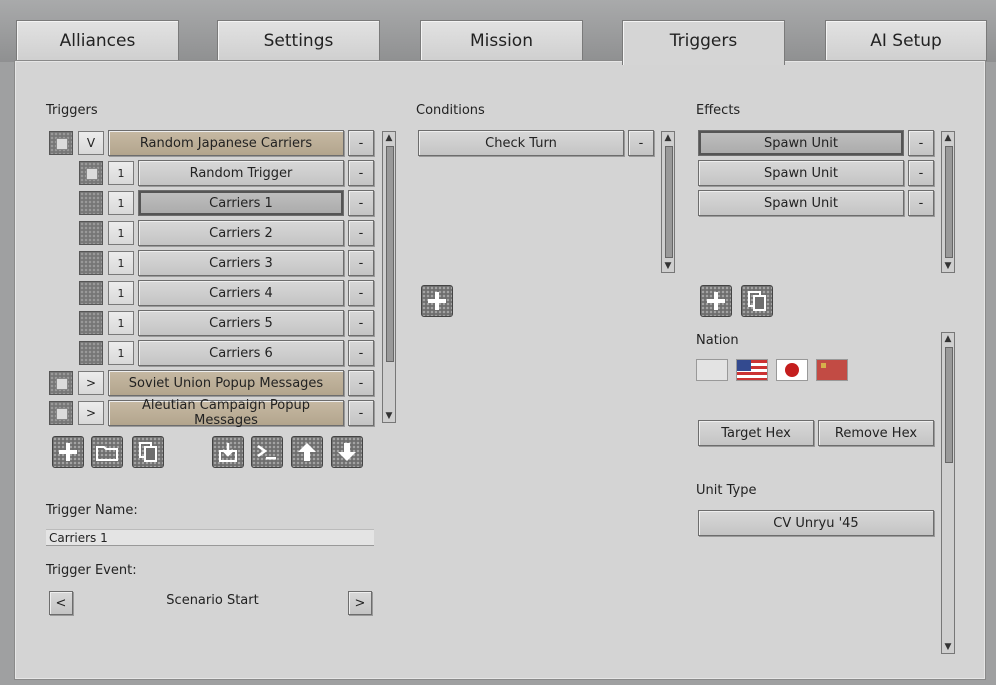 This screenshot has width=996, height=685. I want to click on tab-triggers: Triggers, so click(703, 42).